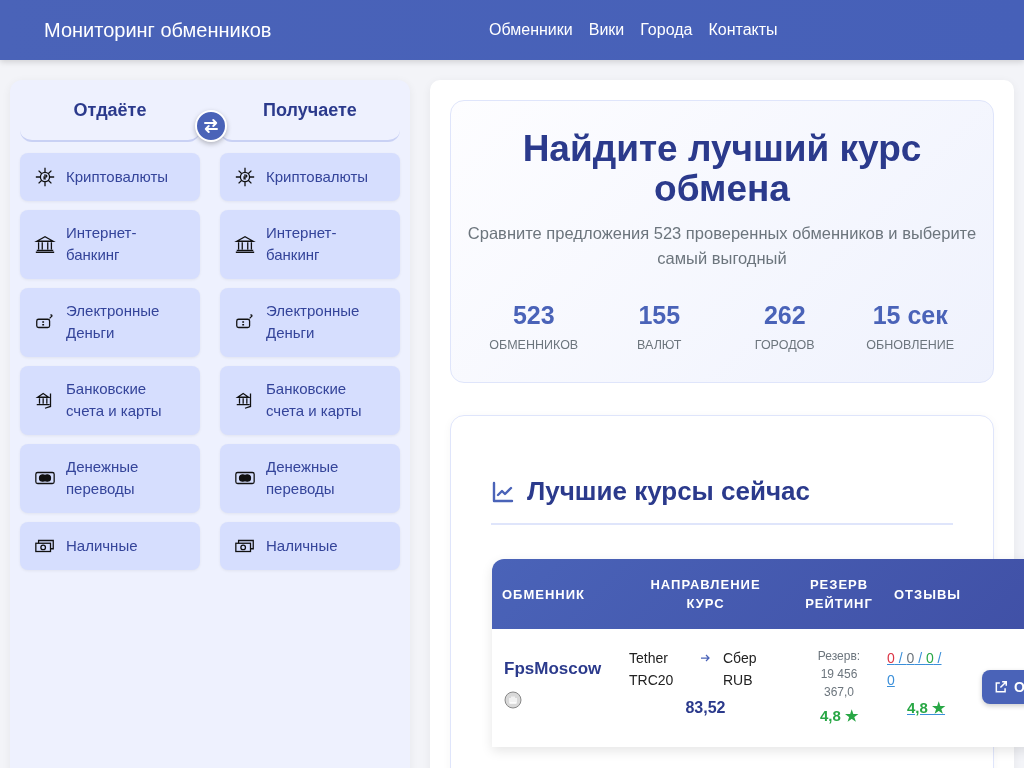 The height and width of the screenshot is (768, 1024). Describe the element at coordinates (927, 594) in the screenshot. I see `column-header: ОТЗЫВЫ` at that location.